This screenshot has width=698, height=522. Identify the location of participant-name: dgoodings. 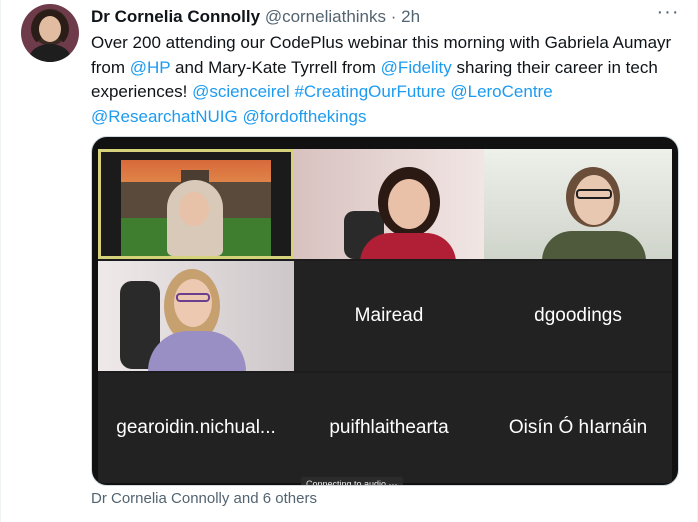
(578, 315).